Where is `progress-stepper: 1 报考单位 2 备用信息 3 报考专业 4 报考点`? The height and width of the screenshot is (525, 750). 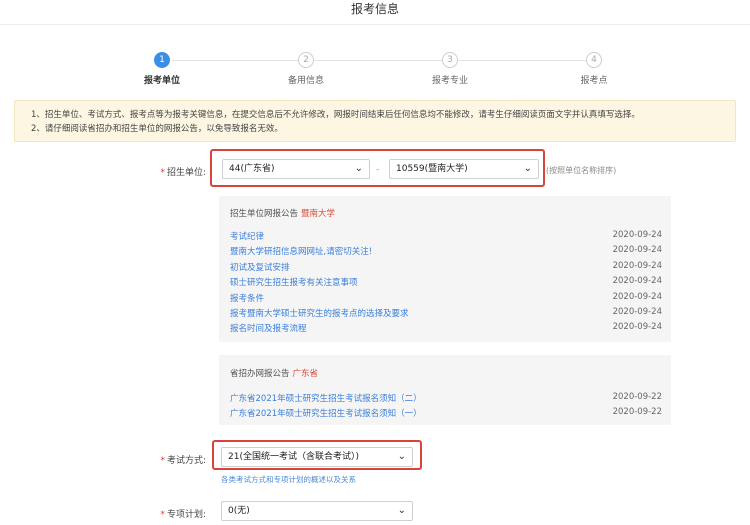 progress-stepper: 1 报考单位 2 备用信息 3 报考专业 4 报考点 is located at coordinates (375, 70).